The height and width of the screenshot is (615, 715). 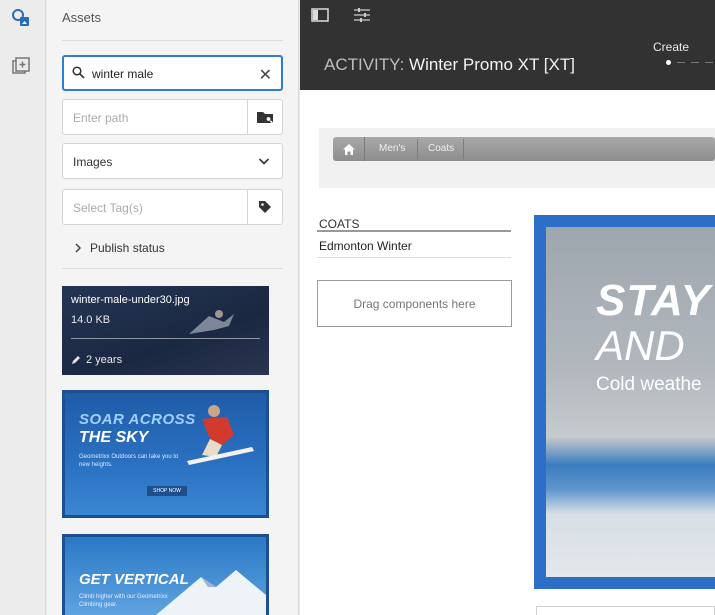 I want to click on activity-label: ACTIVITY:, so click(x=364, y=64).